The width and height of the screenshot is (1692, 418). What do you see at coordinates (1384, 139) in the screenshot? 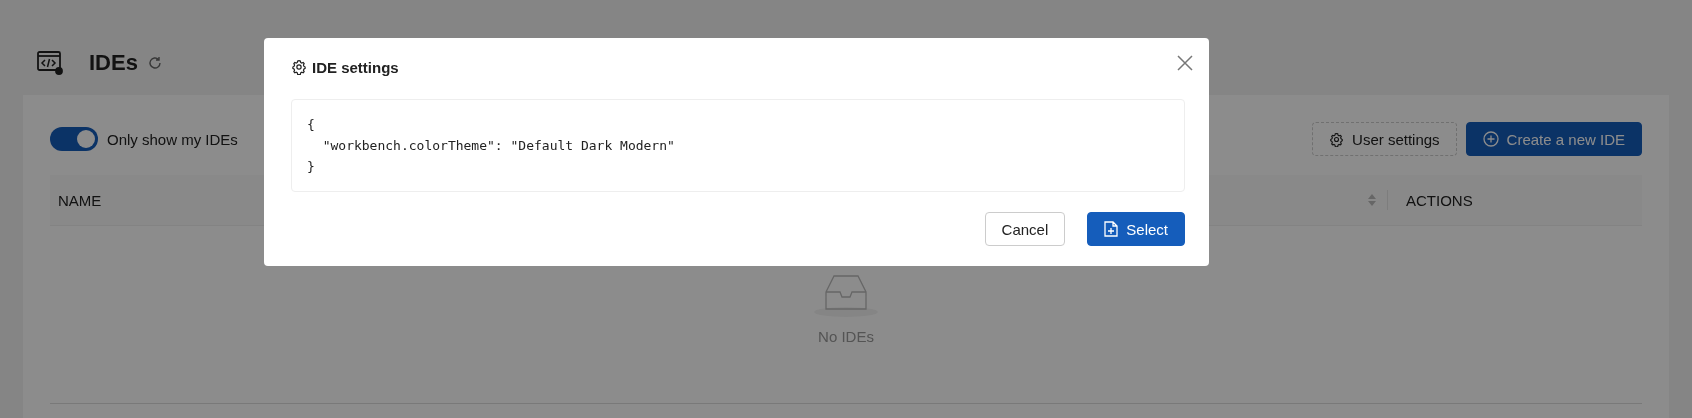
I see `user-settings-button: User settings` at bounding box center [1384, 139].